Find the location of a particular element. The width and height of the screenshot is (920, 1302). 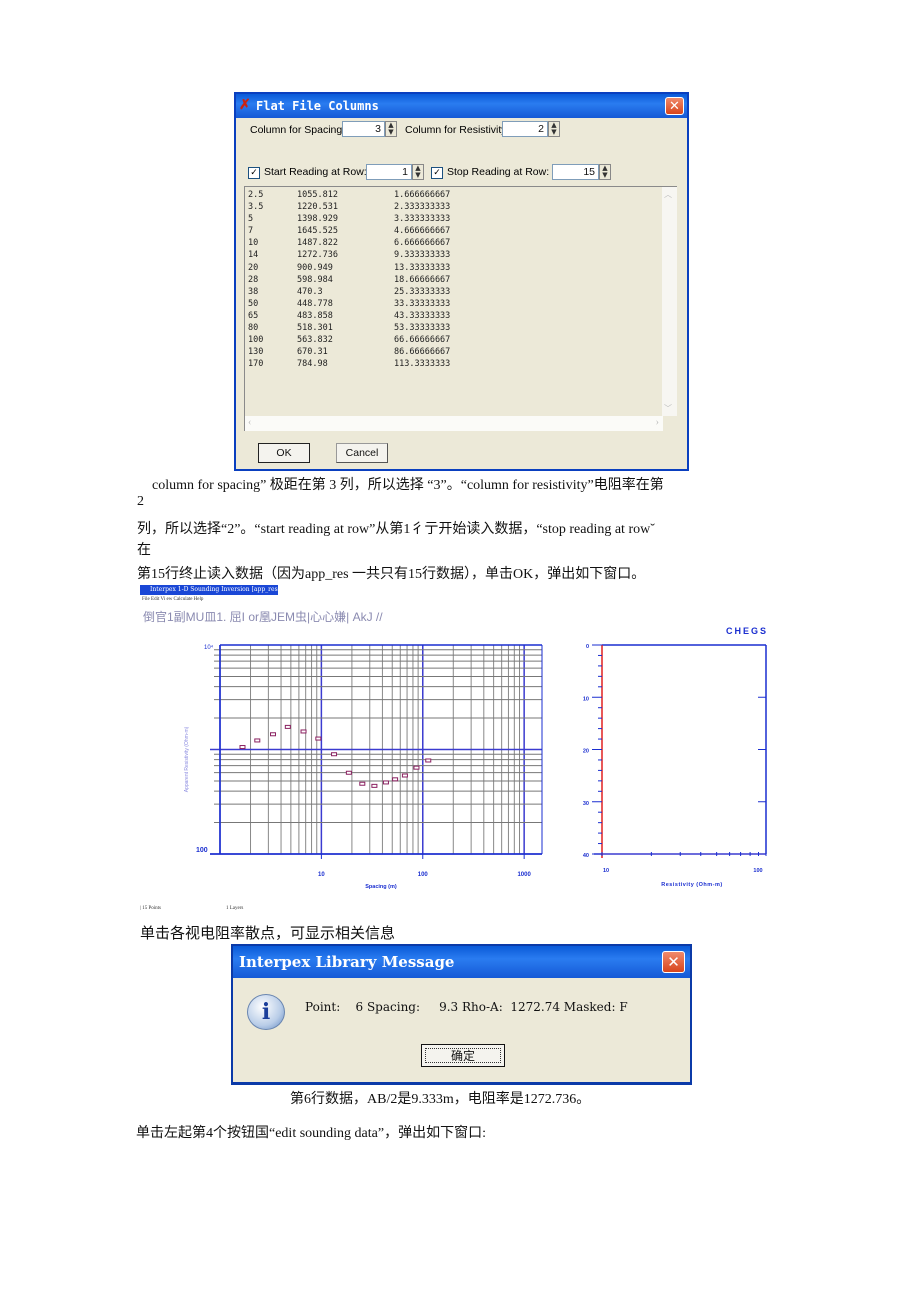

message-close-button: ✕ is located at coordinates (673, 962).